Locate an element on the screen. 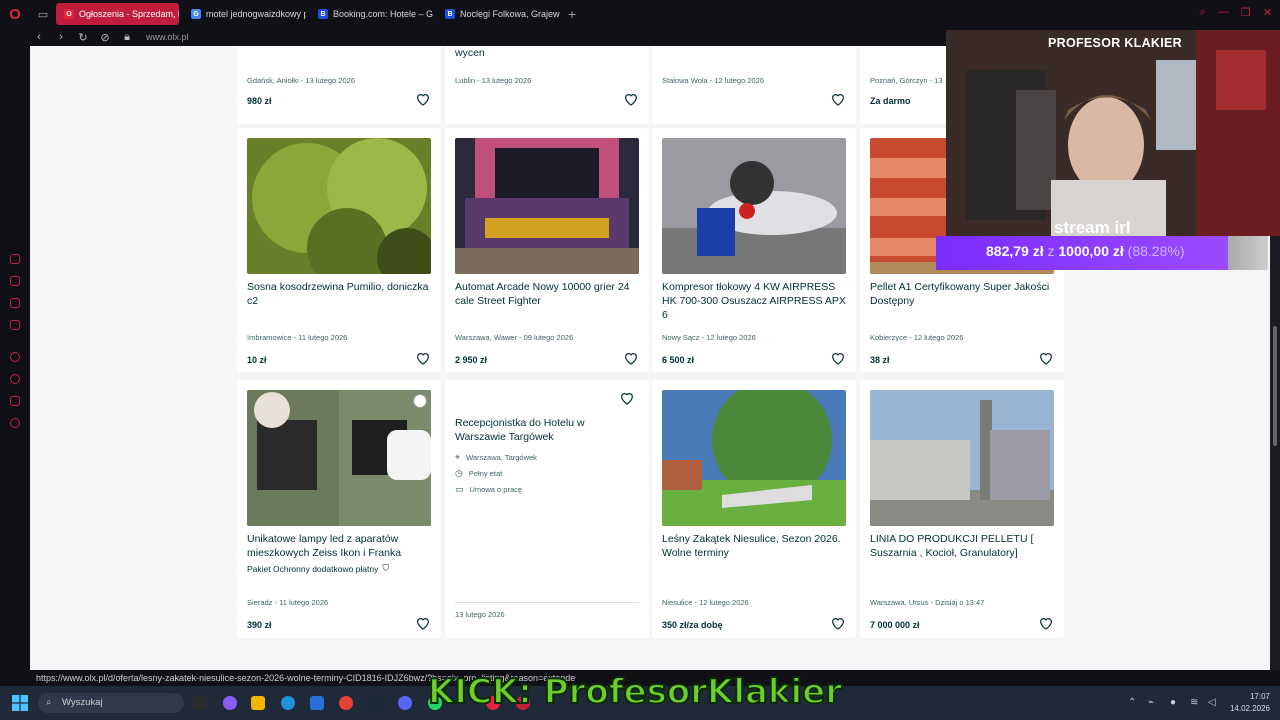  windows-start-icon is located at coordinates (20, 703).